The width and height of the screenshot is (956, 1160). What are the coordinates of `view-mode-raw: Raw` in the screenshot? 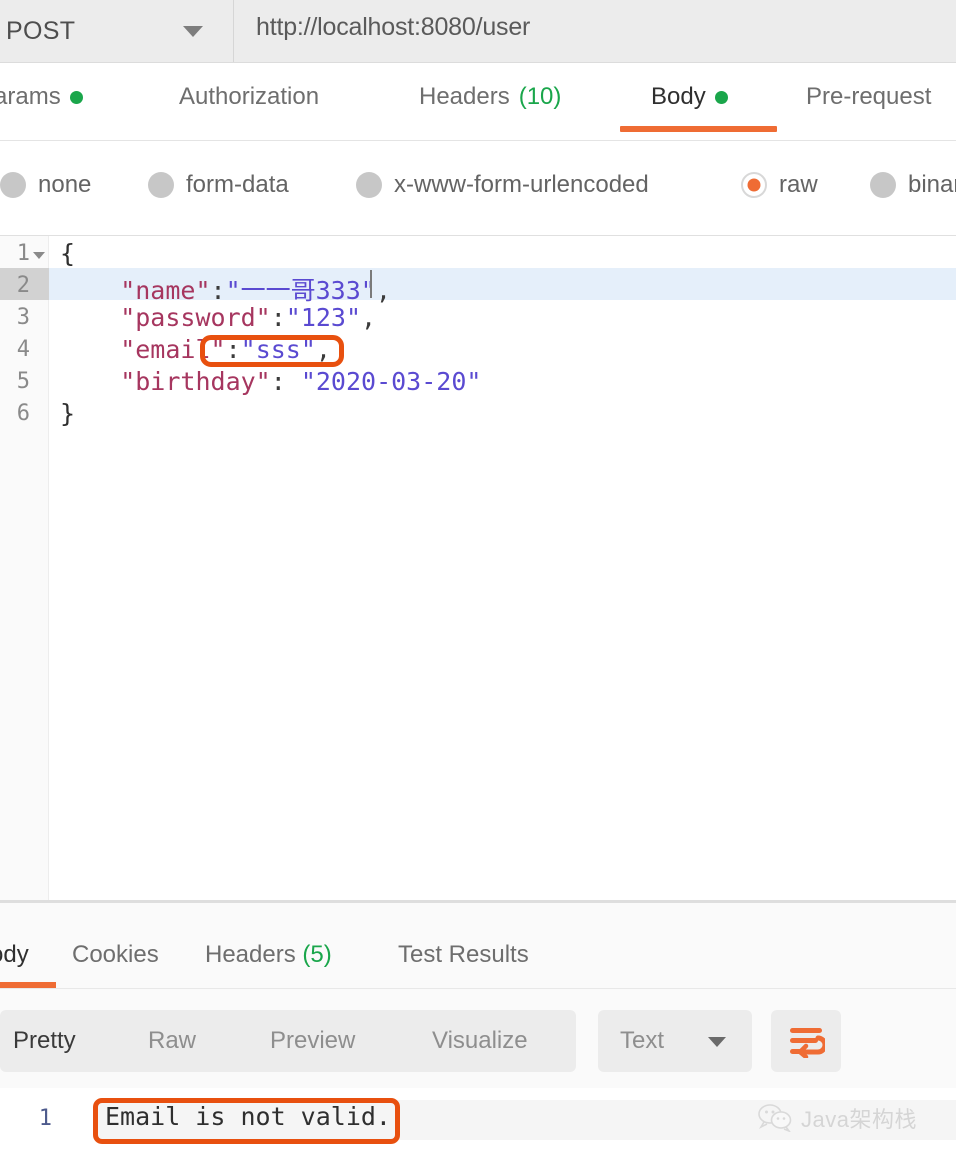 It's located at (172, 1041).